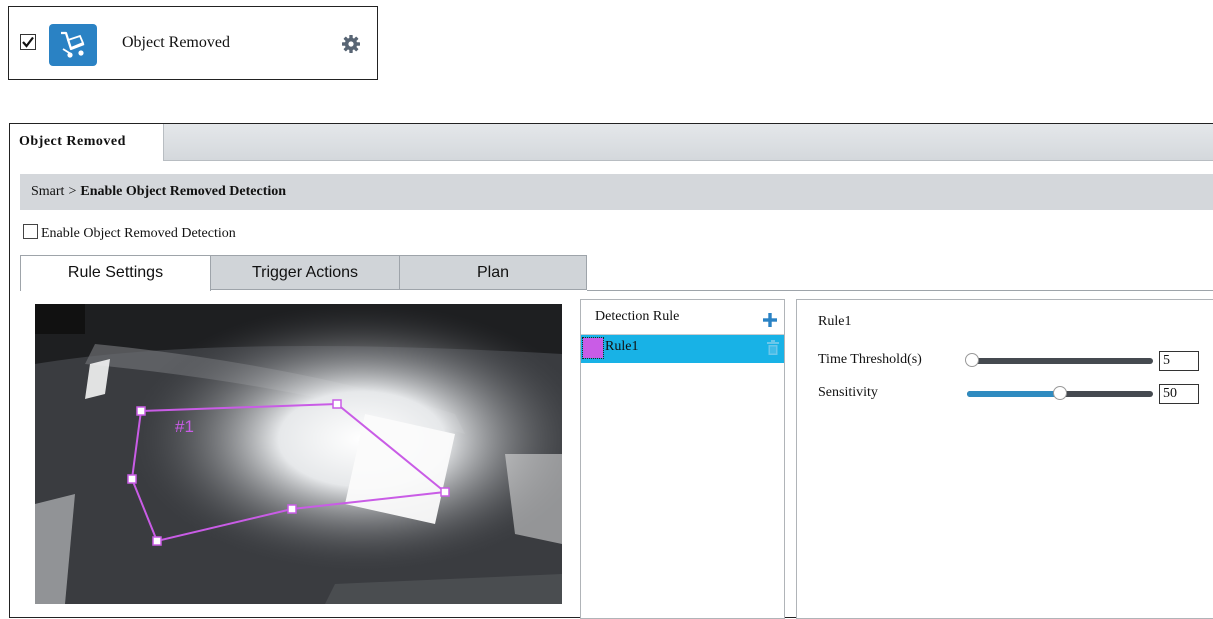 The image size is (1213, 619). What do you see at coordinates (305, 272) in the screenshot?
I see `tab-trigger-actions: Trigger Actions` at bounding box center [305, 272].